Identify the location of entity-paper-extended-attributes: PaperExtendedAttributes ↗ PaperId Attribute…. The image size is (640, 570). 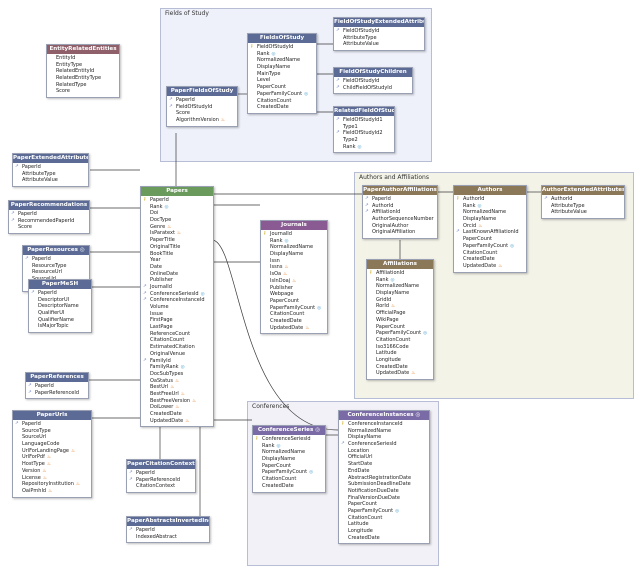
(50, 170).